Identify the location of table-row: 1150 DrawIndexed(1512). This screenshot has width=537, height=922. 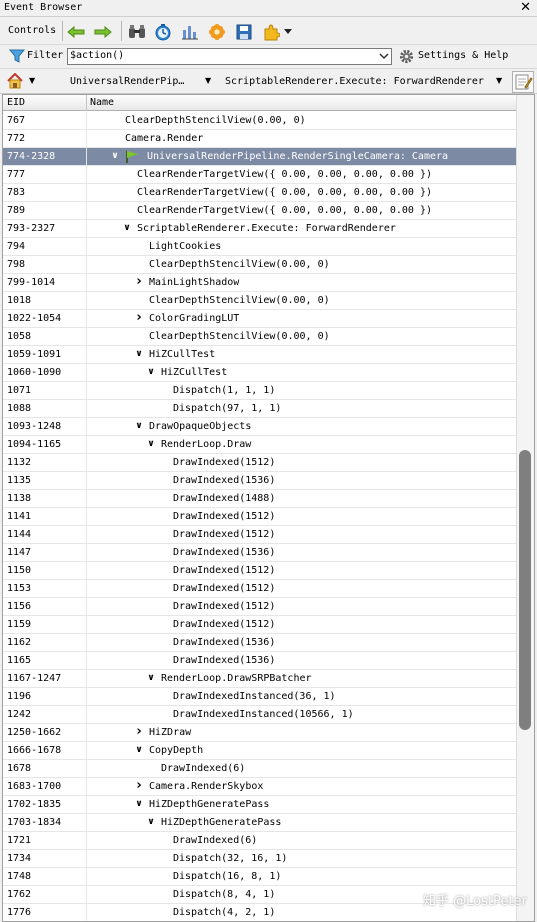
(260, 571).